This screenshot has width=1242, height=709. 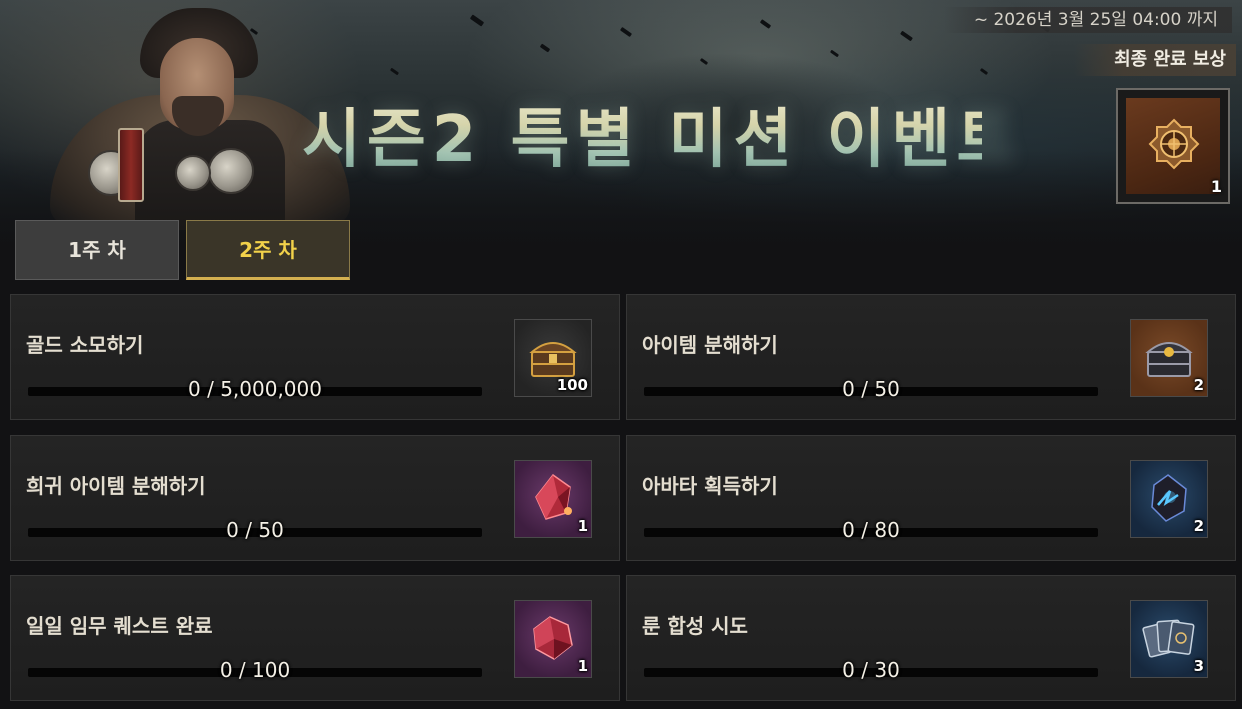 I want to click on mission-name: 아이템 분해하기, so click(x=710, y=345).